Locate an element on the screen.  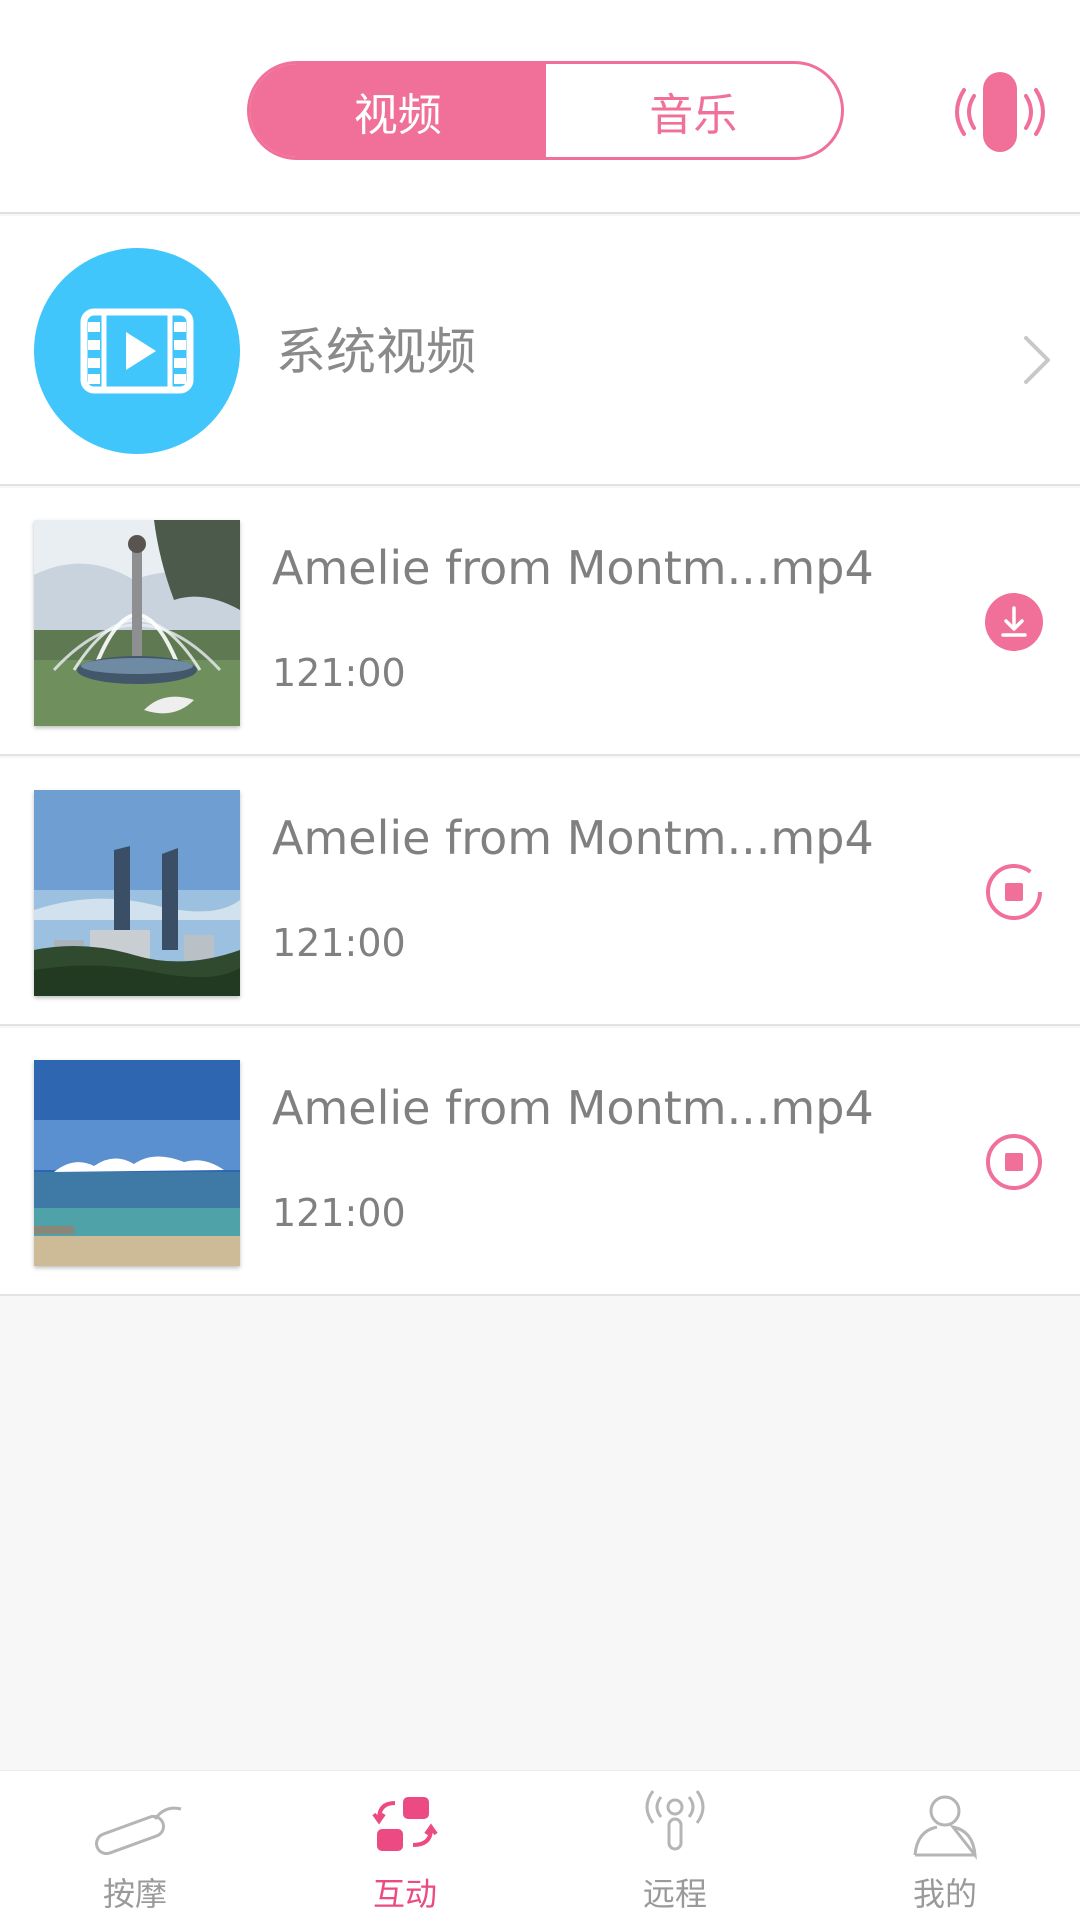
nav-remote: 远程 is located at coordinates (675, 1845).